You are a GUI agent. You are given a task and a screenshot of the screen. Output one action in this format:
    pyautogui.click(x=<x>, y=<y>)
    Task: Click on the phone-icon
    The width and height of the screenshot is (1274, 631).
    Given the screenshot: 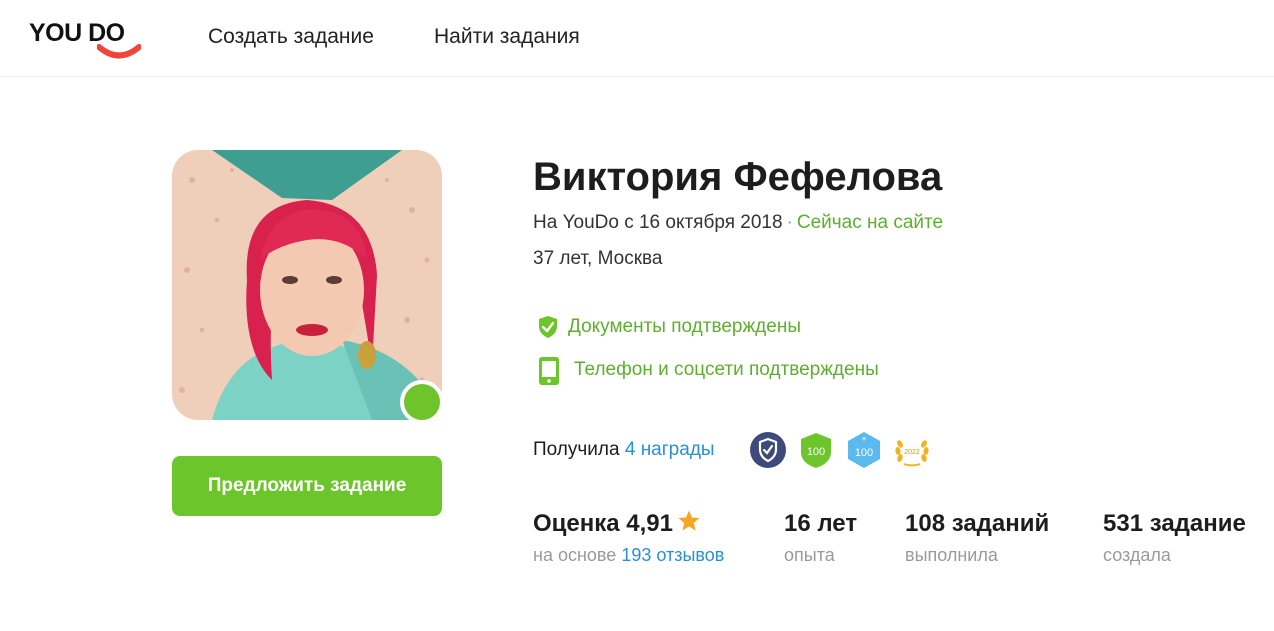 What is the action you would take?
    pyautogui.click(x=549, y=371)
    